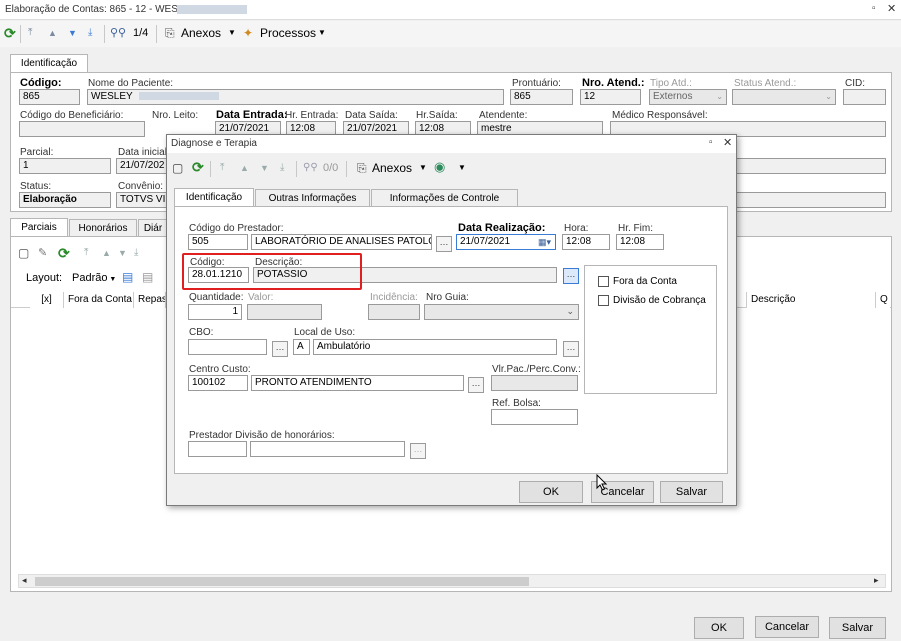  Describe the element at coordinates (586, 242) in the screenshot. I see `hora-field: 12:08` at that location.